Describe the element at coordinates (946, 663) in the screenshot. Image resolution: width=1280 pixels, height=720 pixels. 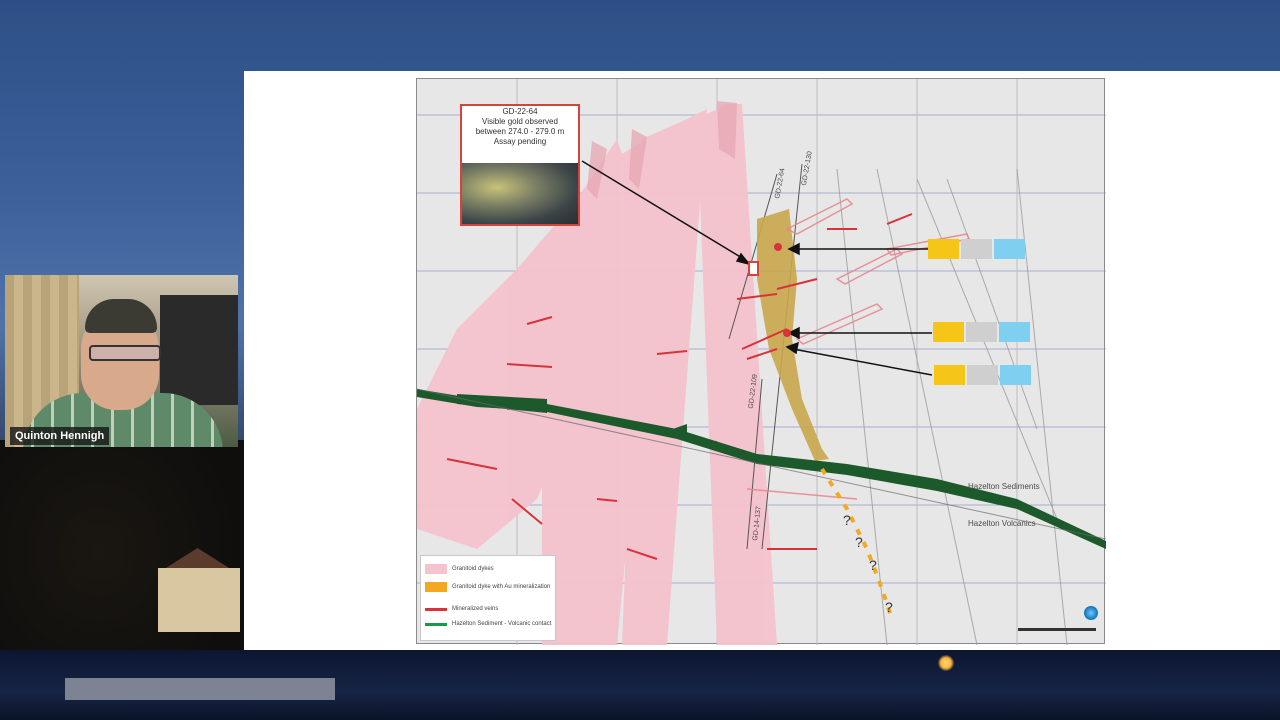
I see `background-streetlight` at that location.